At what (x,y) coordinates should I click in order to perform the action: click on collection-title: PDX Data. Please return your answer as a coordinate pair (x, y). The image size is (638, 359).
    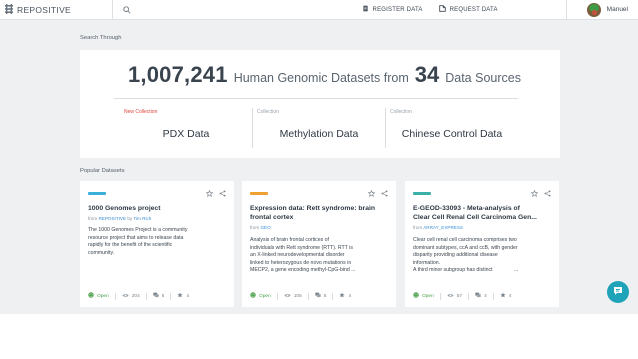
    Looking at the image, I should click on (186, 134).